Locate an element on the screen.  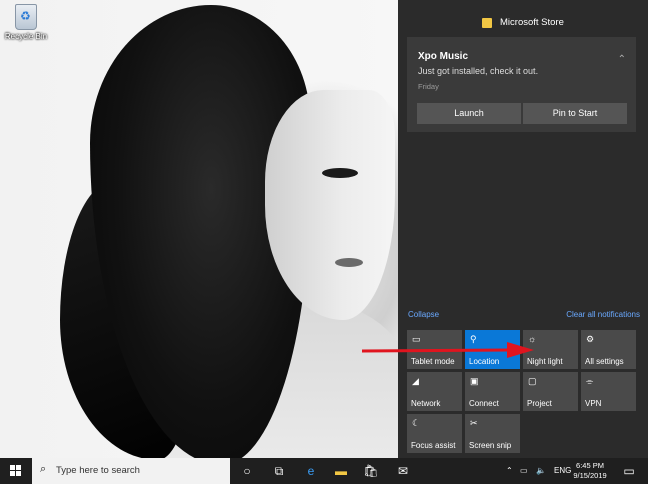
taskbar-search-box: ⌕ Type here to search is located at coordinates (131, 471).